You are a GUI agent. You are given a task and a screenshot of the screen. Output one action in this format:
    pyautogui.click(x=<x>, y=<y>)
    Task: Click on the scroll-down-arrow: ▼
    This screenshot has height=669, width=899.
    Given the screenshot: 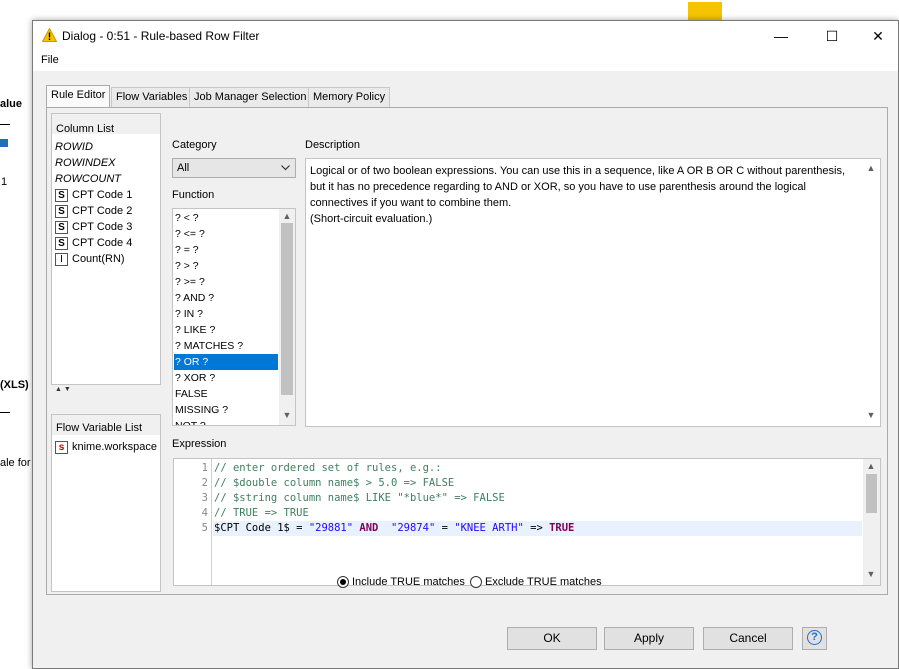 What is the action you would take?
    pyautogui.click(x=287, y=415)
    